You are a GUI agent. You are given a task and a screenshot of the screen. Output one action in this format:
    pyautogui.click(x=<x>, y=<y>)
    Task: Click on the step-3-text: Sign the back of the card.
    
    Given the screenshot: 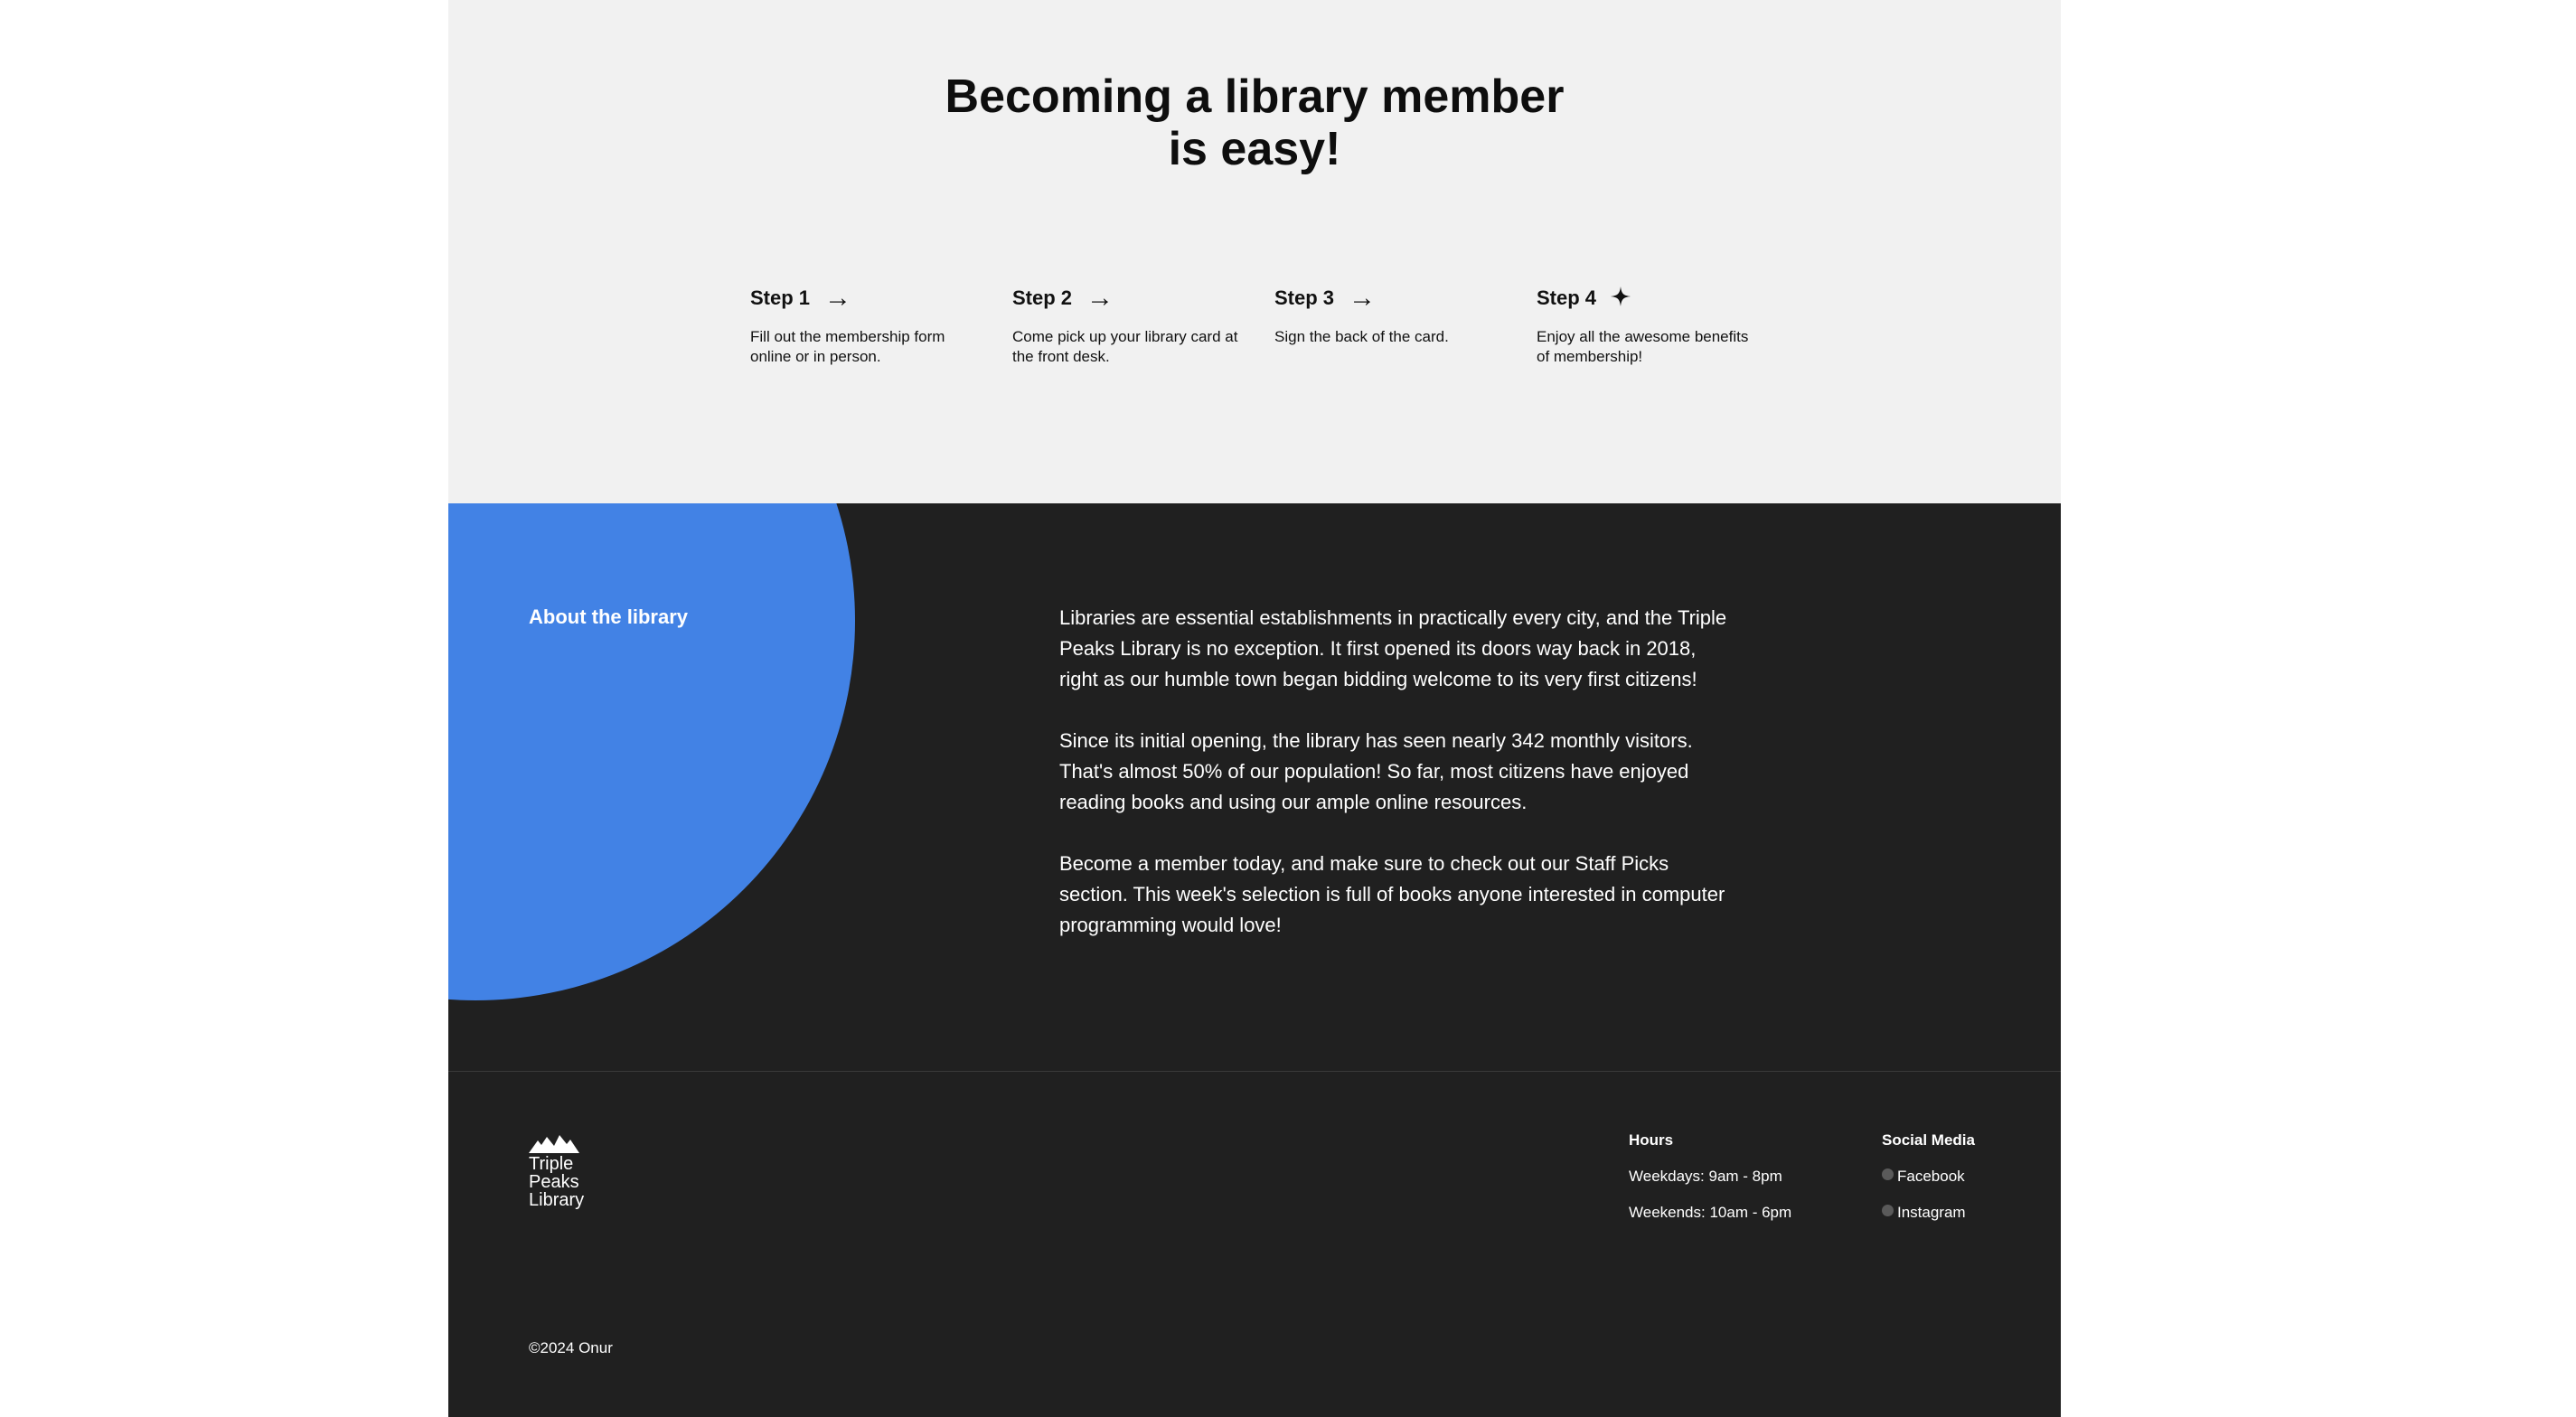 What is the action you would take?
    pyautogui.click(x=1361, y=336)
    